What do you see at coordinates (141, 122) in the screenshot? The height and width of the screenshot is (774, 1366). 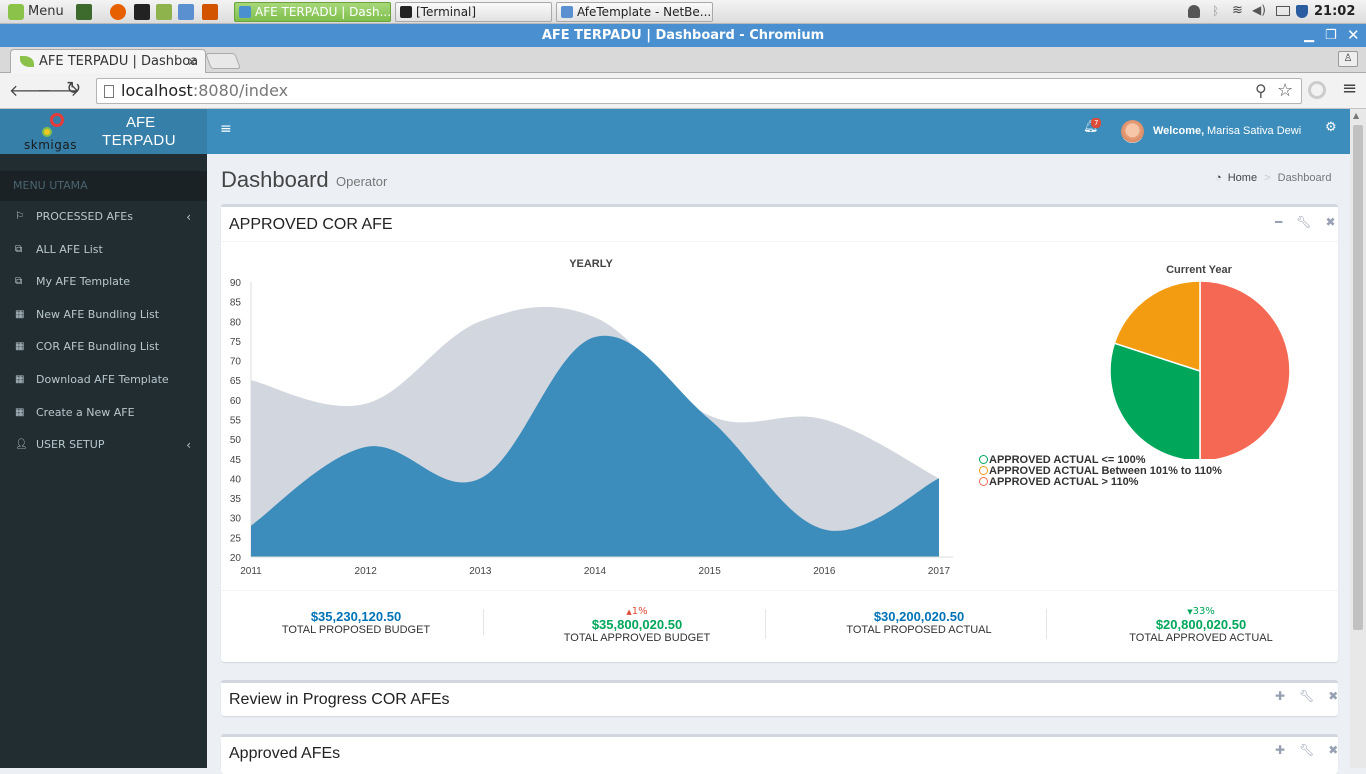 I see `brand-line1: AFE` at bounding box center [141, 122].